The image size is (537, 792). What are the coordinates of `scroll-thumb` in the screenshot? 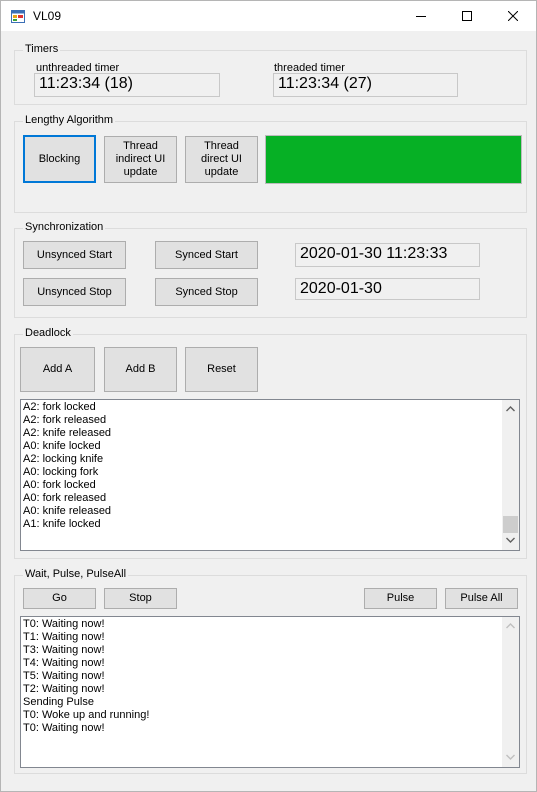 It's located at (510, 524).